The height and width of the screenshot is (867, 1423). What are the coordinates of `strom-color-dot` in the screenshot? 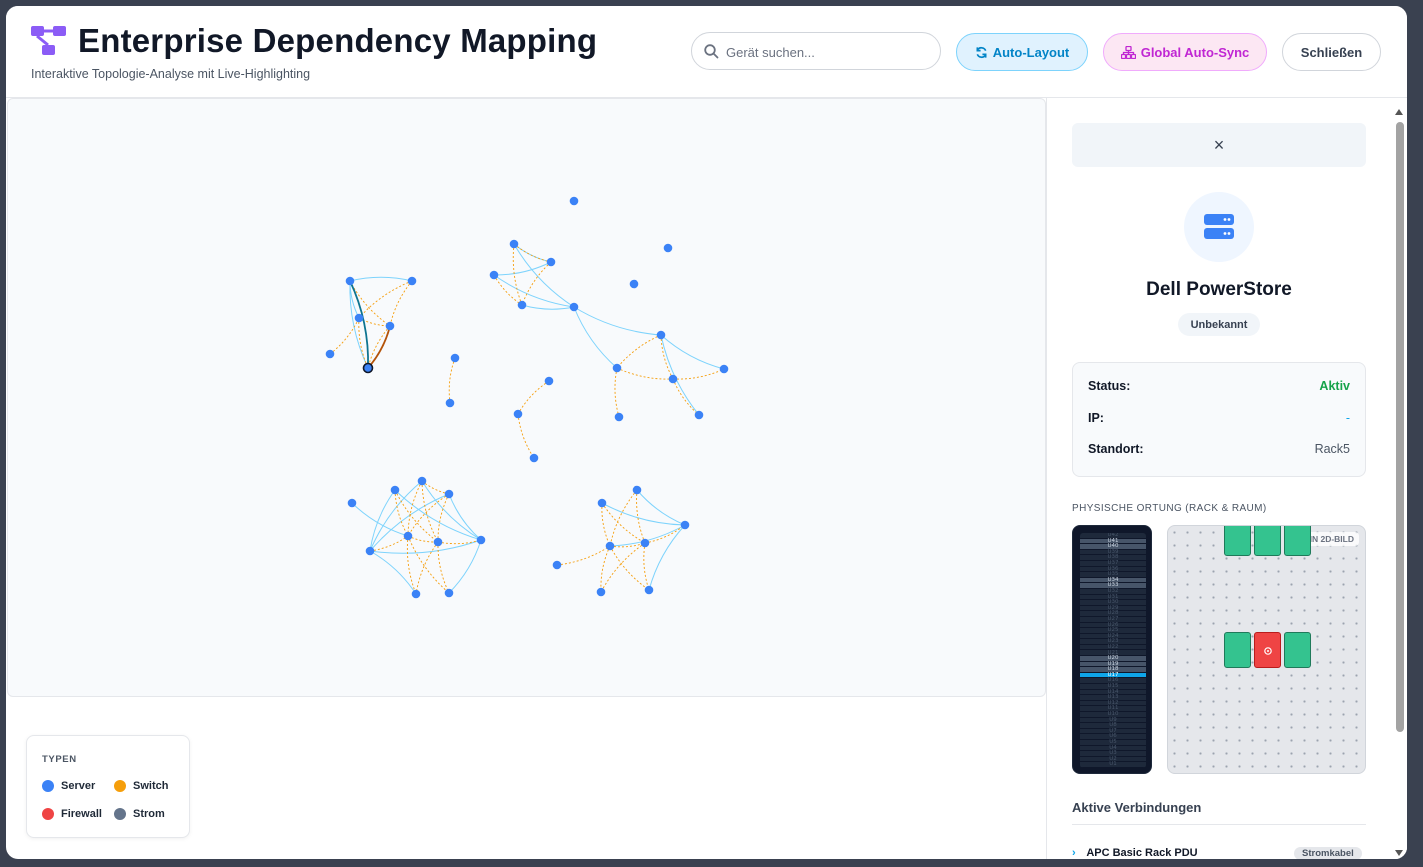 It's located at (120, 814).